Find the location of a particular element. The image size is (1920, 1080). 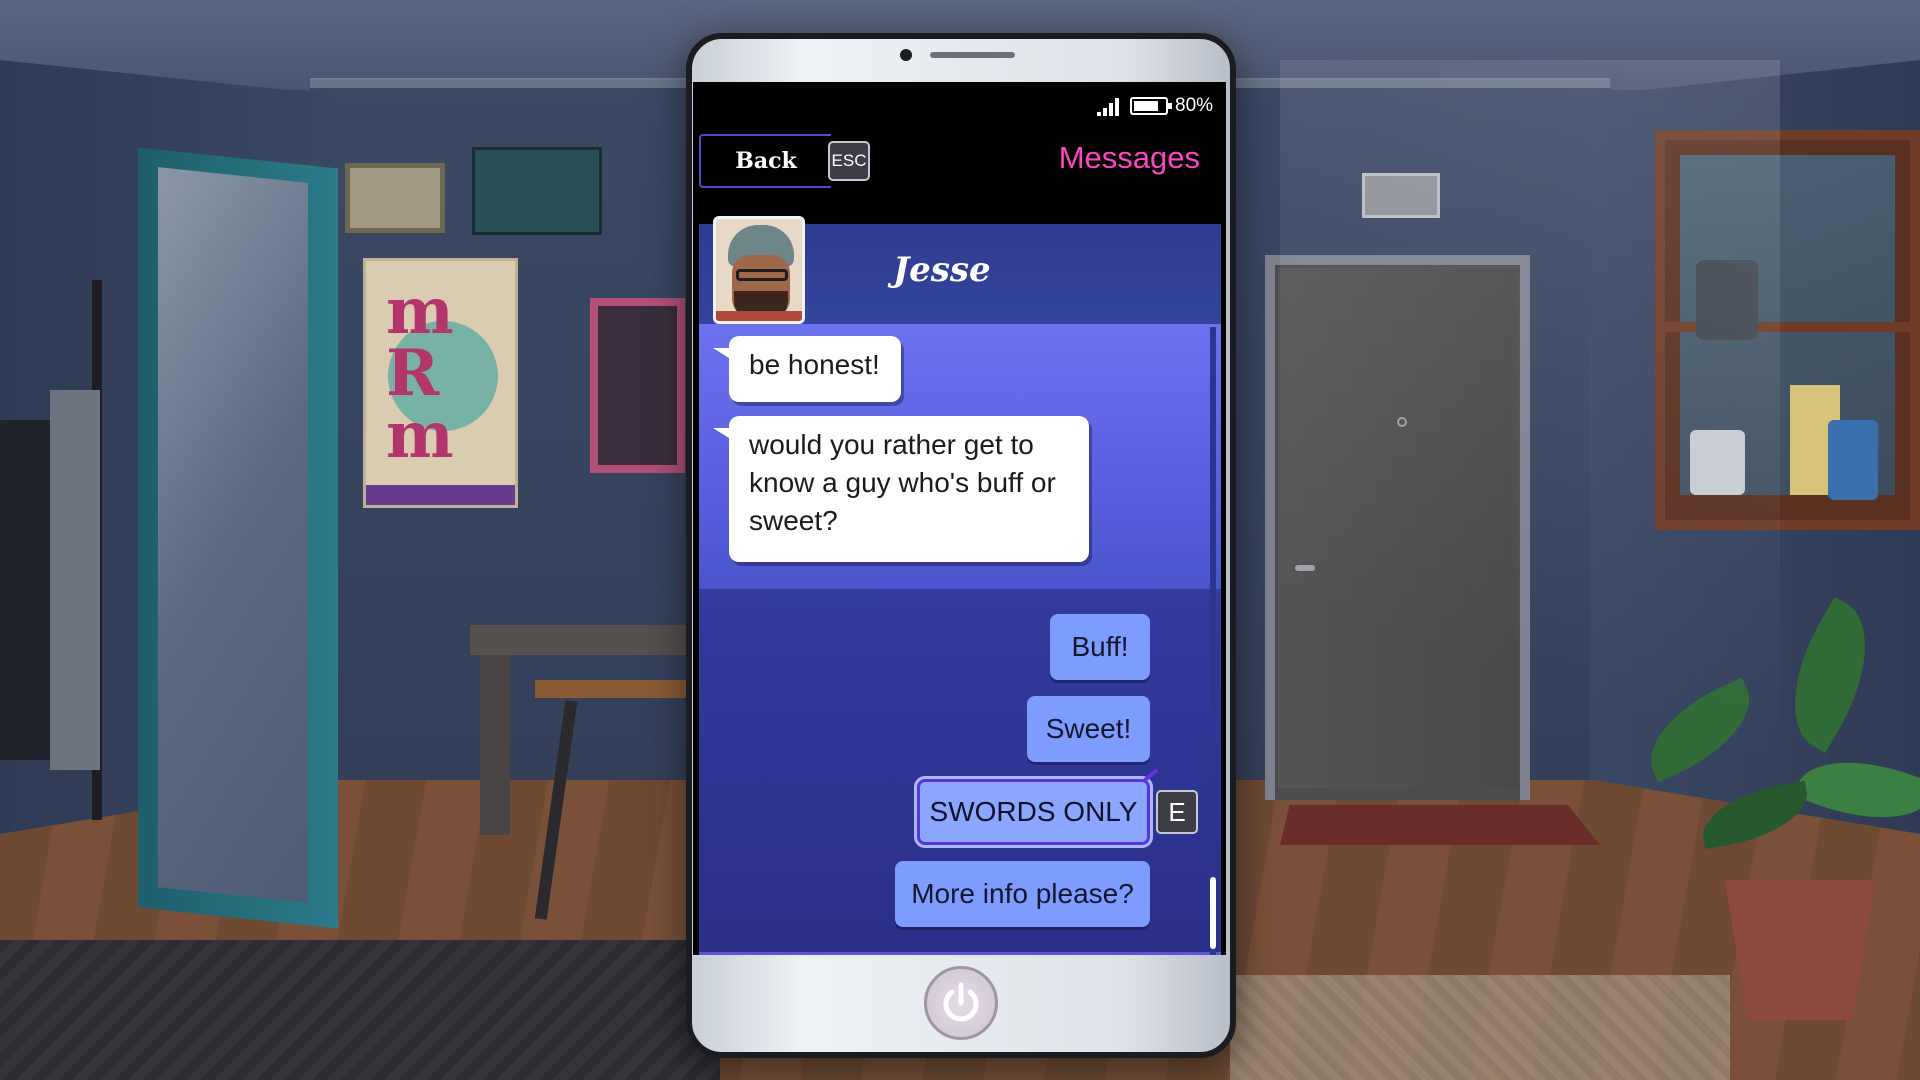

avatar-glasses is located at coordinates (762, 275).